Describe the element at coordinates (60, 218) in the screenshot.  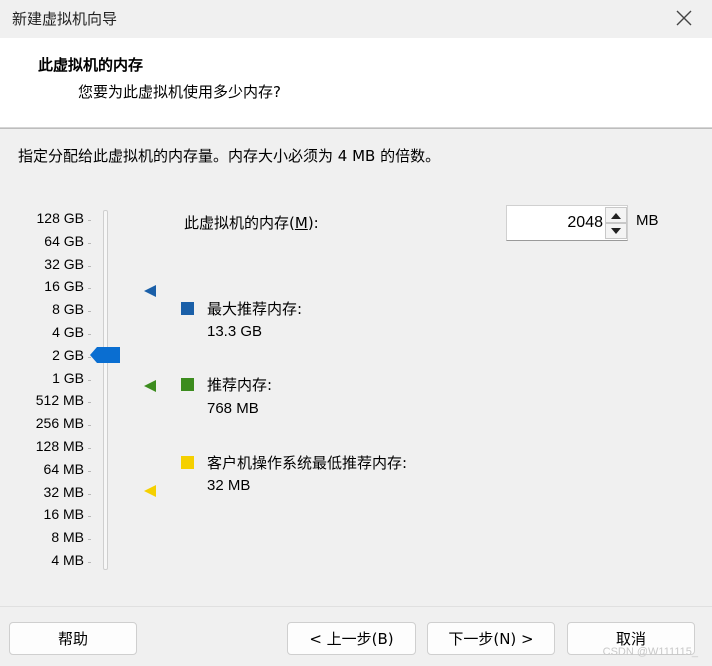
I see `scale-label: 128 GB` at that location.